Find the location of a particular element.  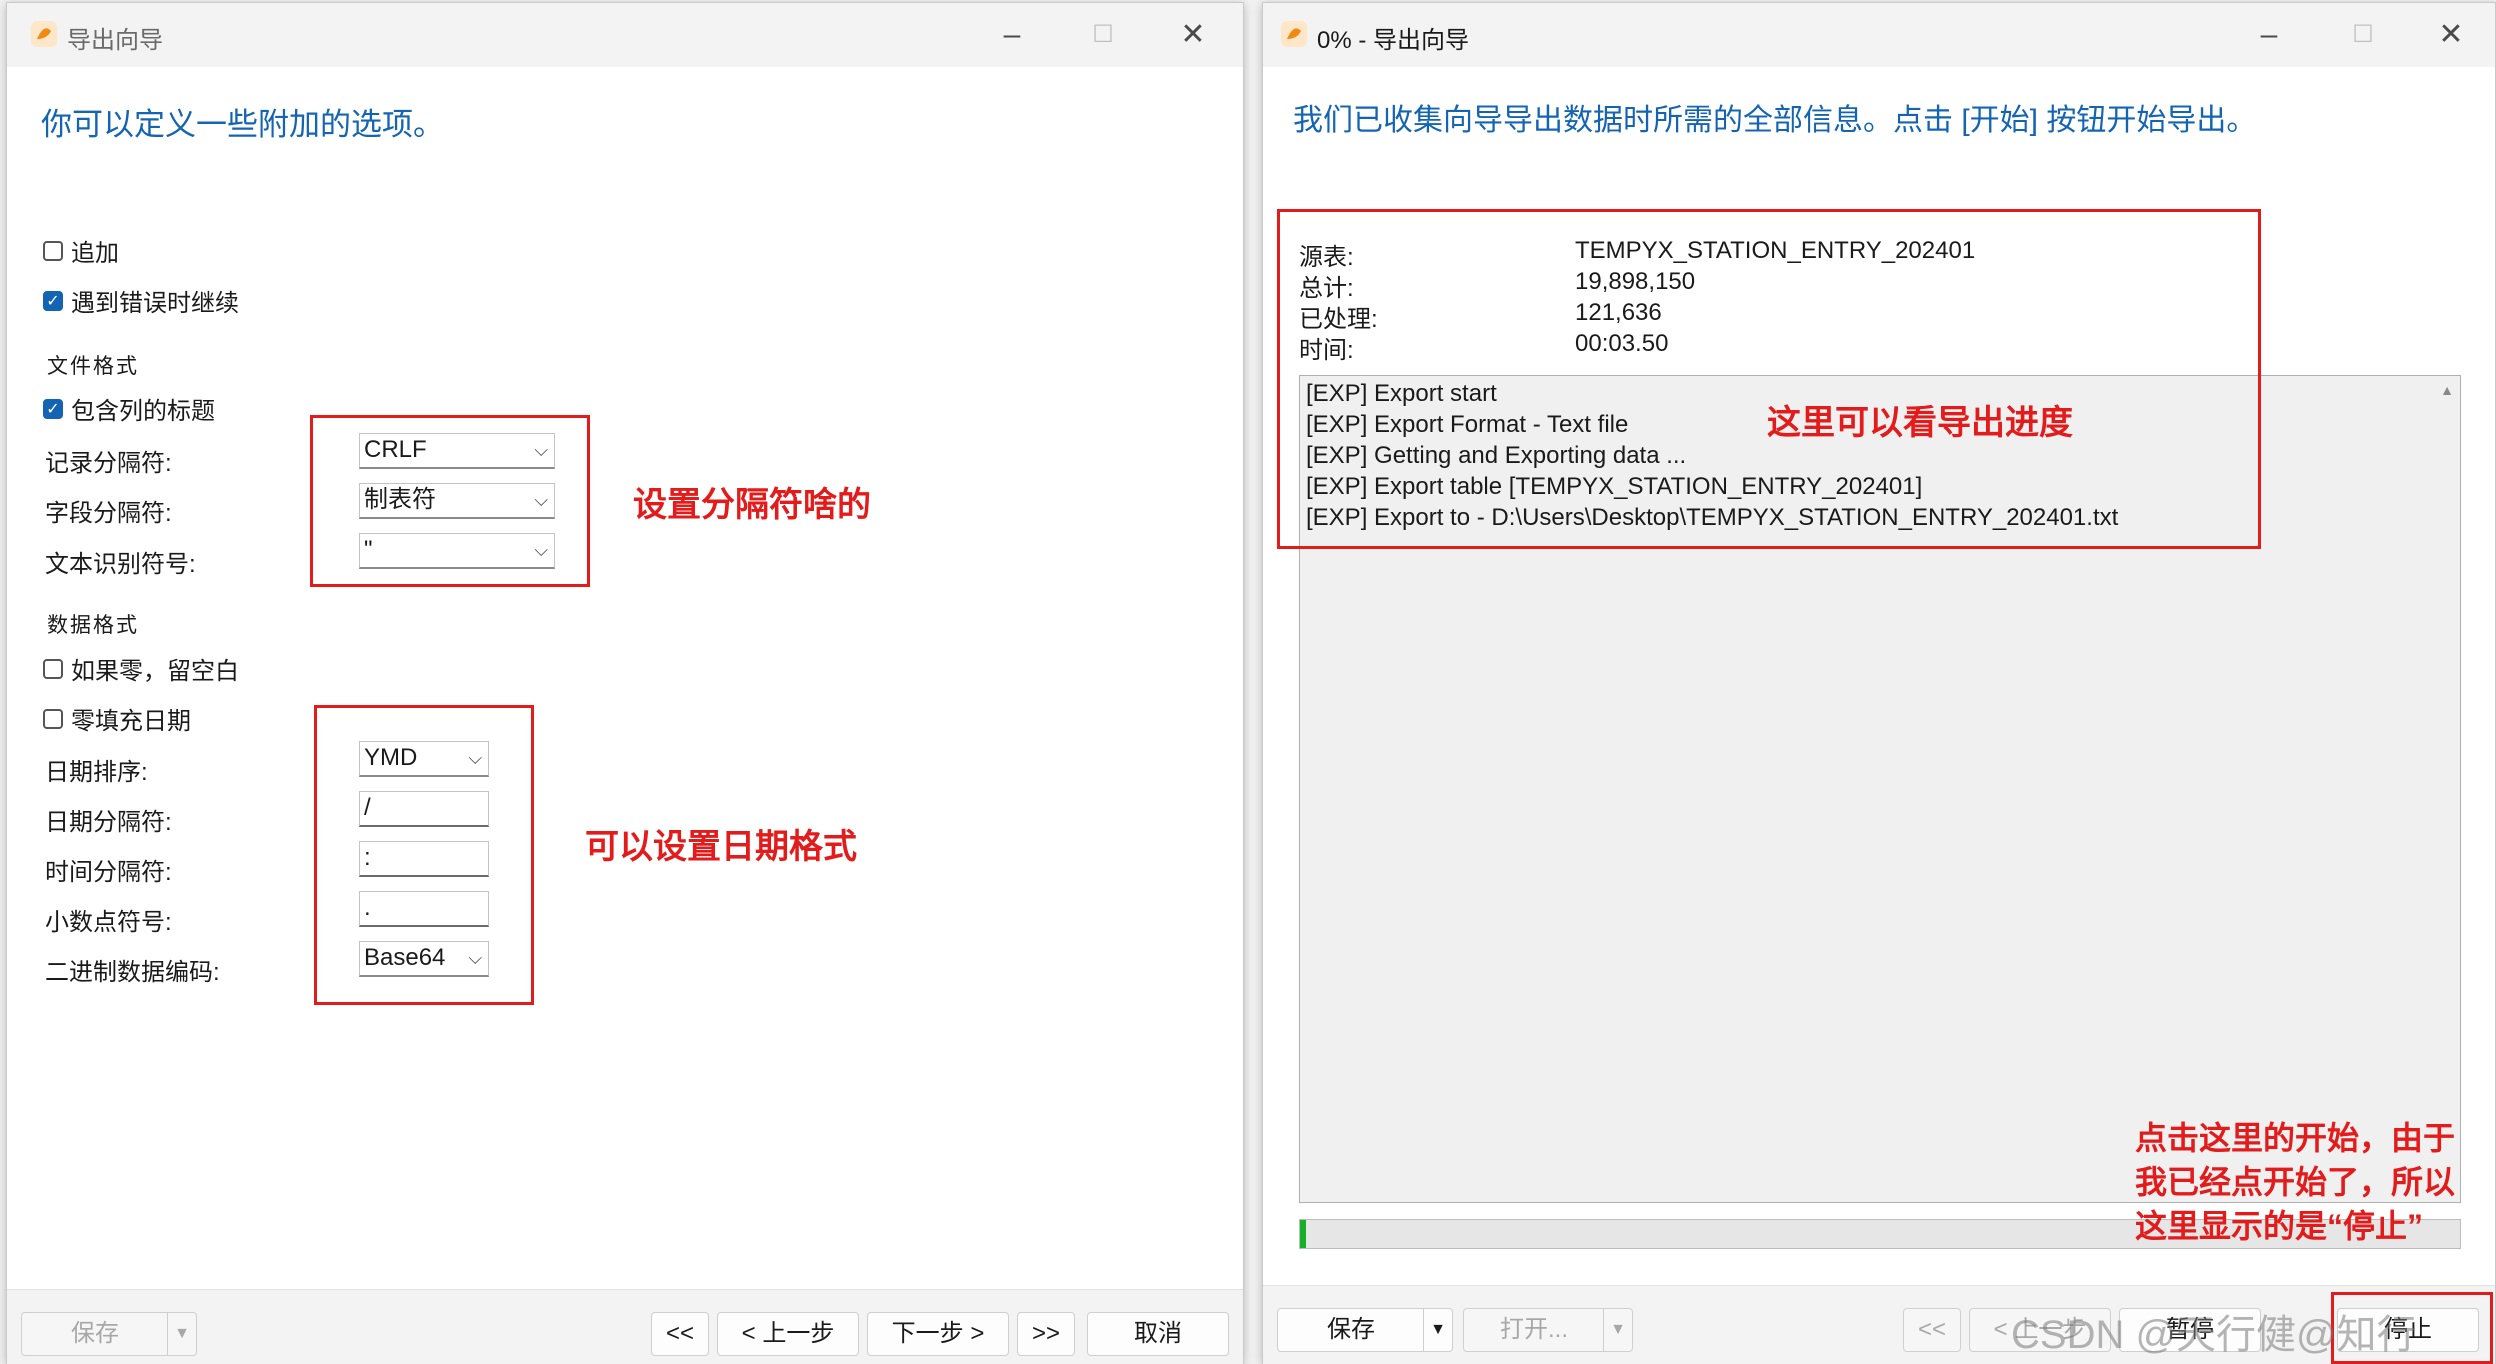

progress-fill is located at coordinates (1303, 1234).